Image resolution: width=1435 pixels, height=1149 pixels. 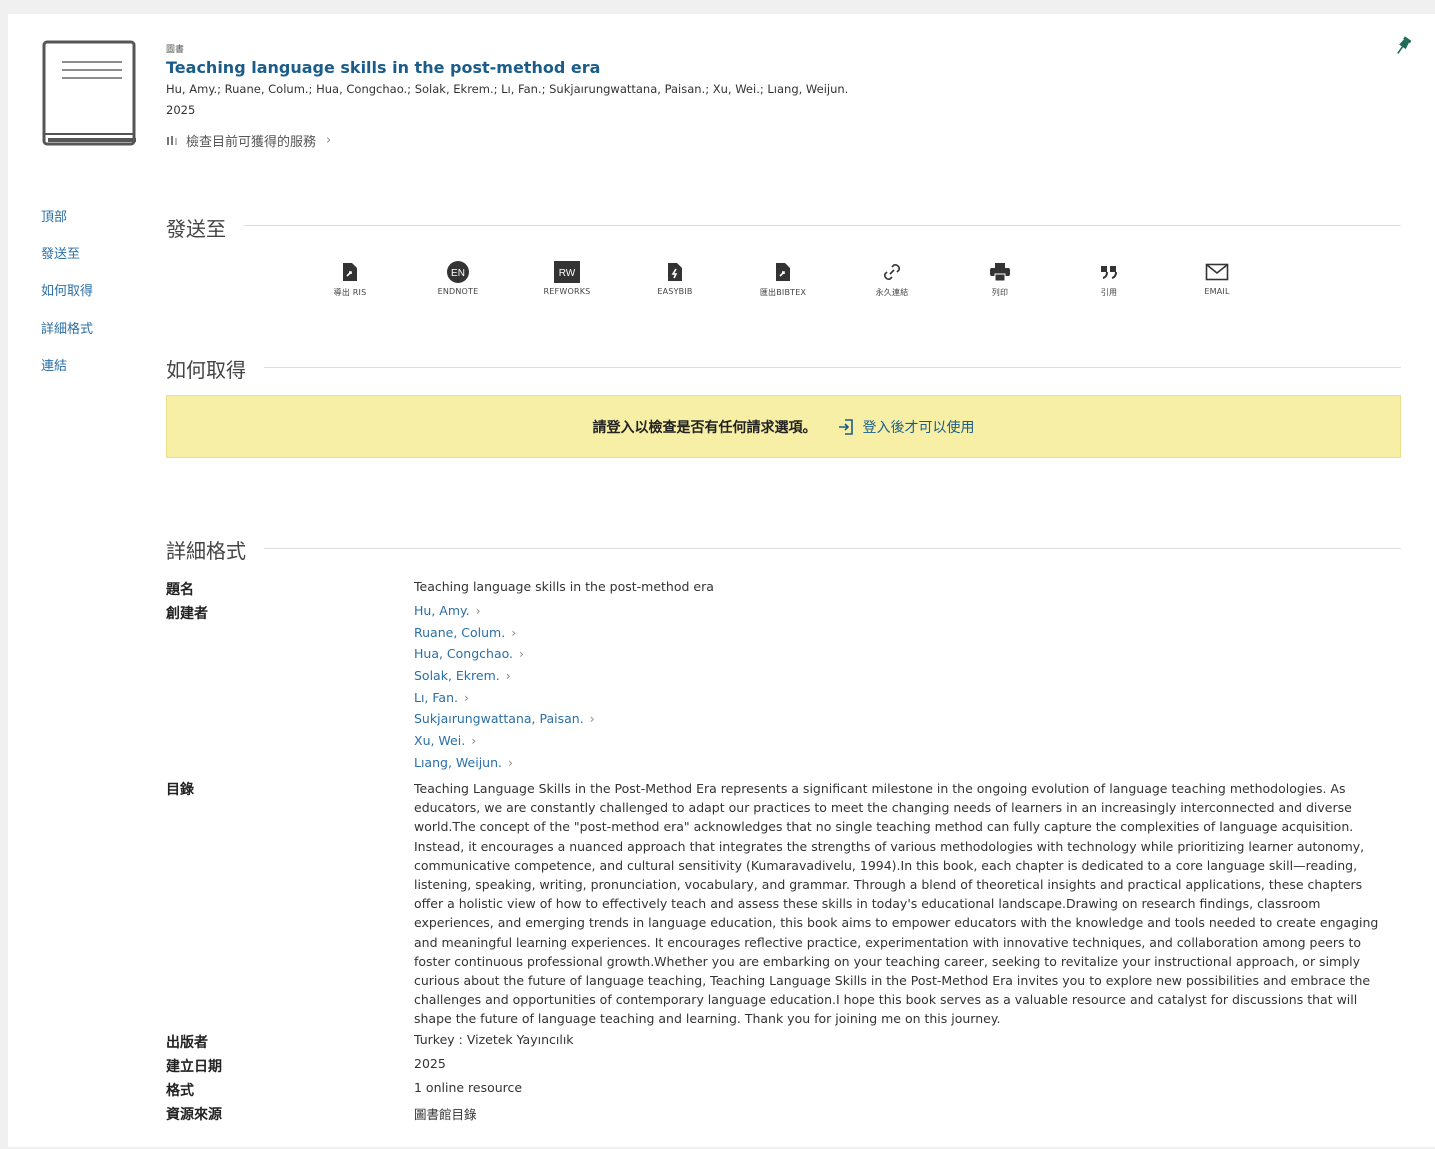 I want to click on login-notice-banner: 請登入以檢查是否有任何請求選項。 登入後才可以使用, so click(x=783, y=426).